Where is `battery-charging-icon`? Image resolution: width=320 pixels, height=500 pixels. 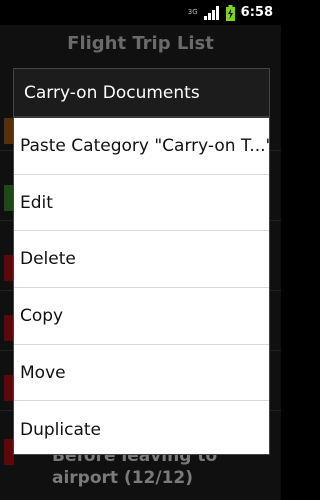 battery-charging-icon is located at coordinates (230, 12).